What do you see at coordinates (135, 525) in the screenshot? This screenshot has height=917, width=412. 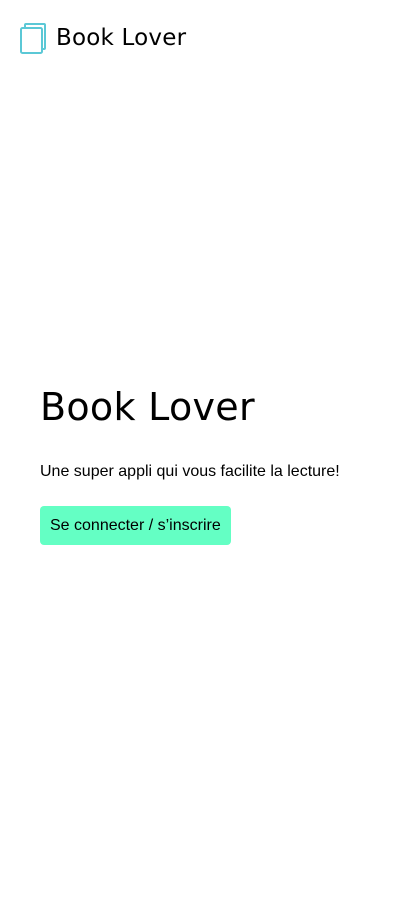 I see `login-signup-button: Se connecter / s’inscrire` at bounding box center [135, 525].